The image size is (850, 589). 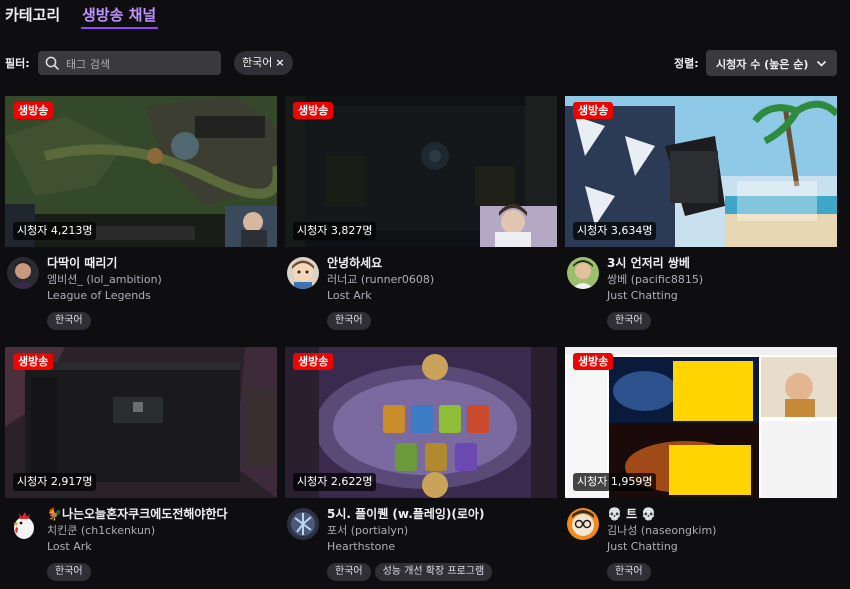 What do you see at coordinates (762, 64) in the screenshot?
I see `sort-value: 시청자 수 (높은 순)` at bounding box center [762, 64].